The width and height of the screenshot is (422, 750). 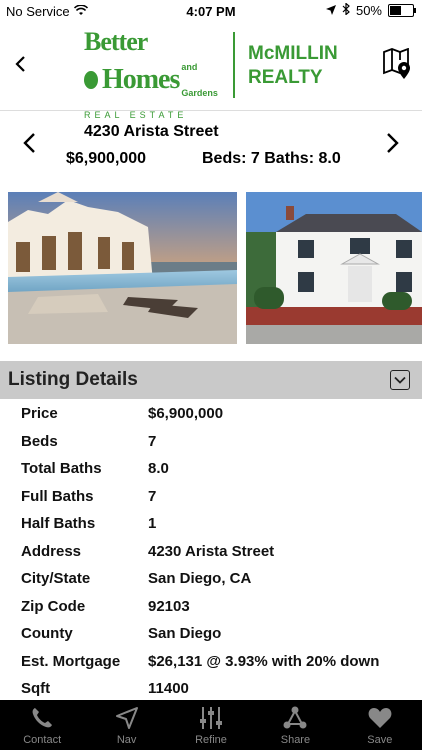 I want to click on detail-row-full-baths: Full Baths 7, so click(x=211, y=498).